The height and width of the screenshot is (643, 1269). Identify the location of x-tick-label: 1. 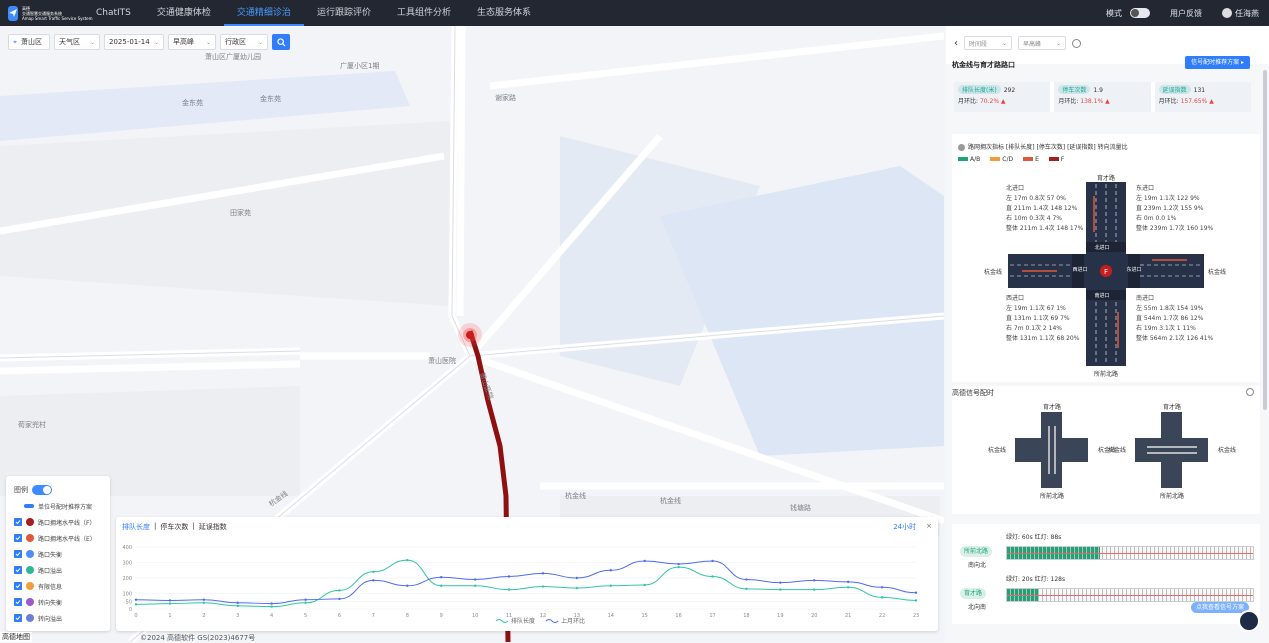
(169, 616).